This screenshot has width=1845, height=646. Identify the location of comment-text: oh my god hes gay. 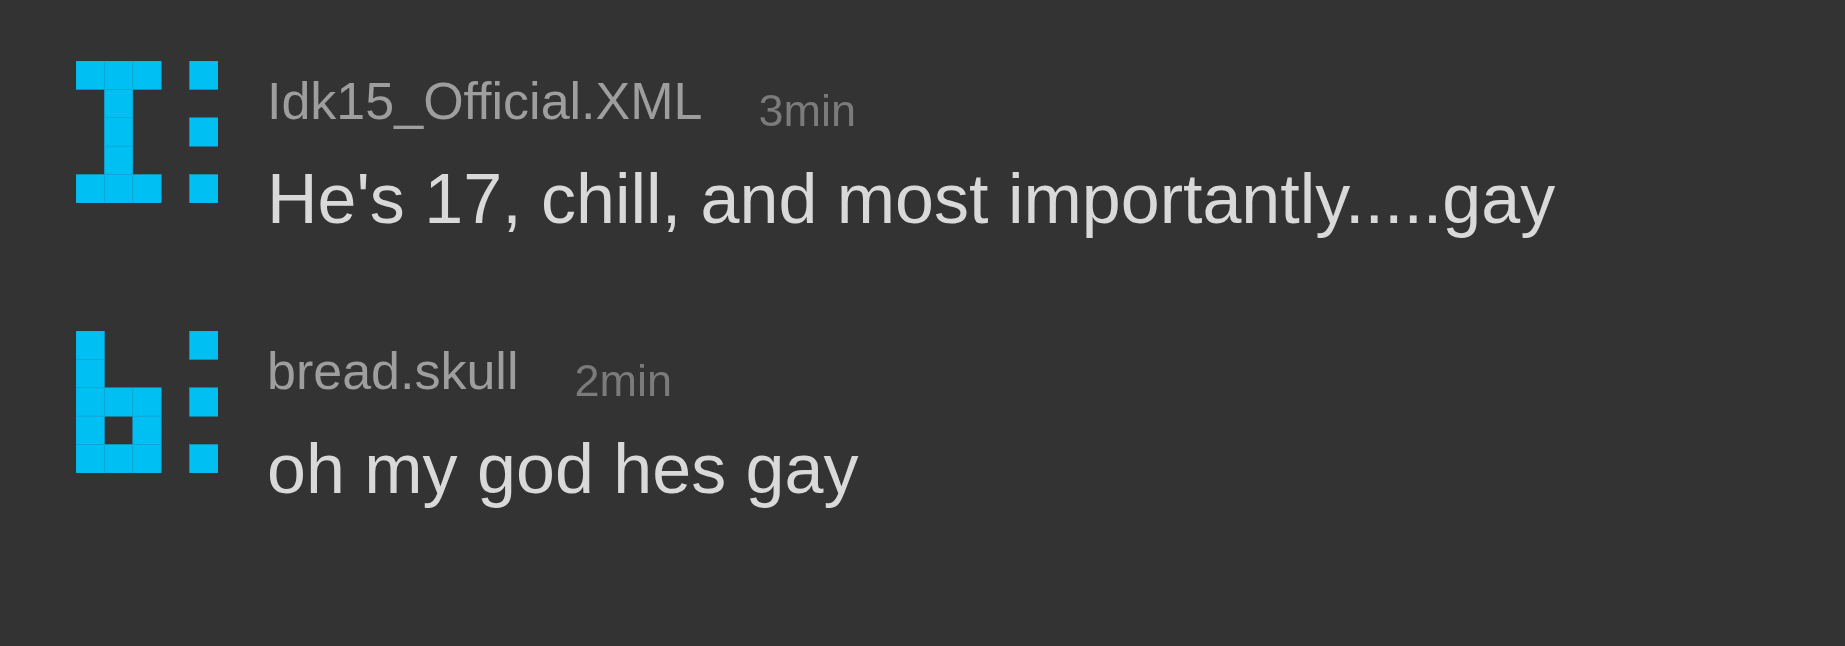
(563, 469).